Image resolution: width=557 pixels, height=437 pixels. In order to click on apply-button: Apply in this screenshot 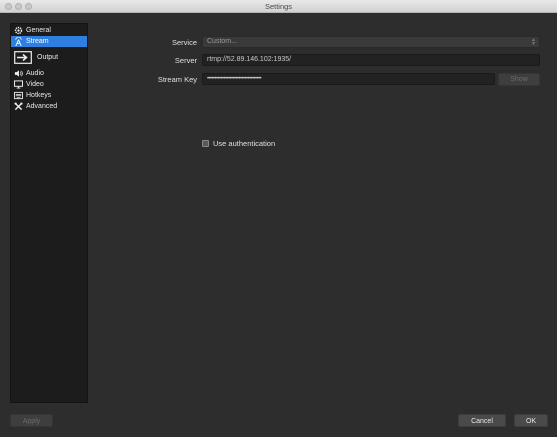, I will do `click(31, 420)`.